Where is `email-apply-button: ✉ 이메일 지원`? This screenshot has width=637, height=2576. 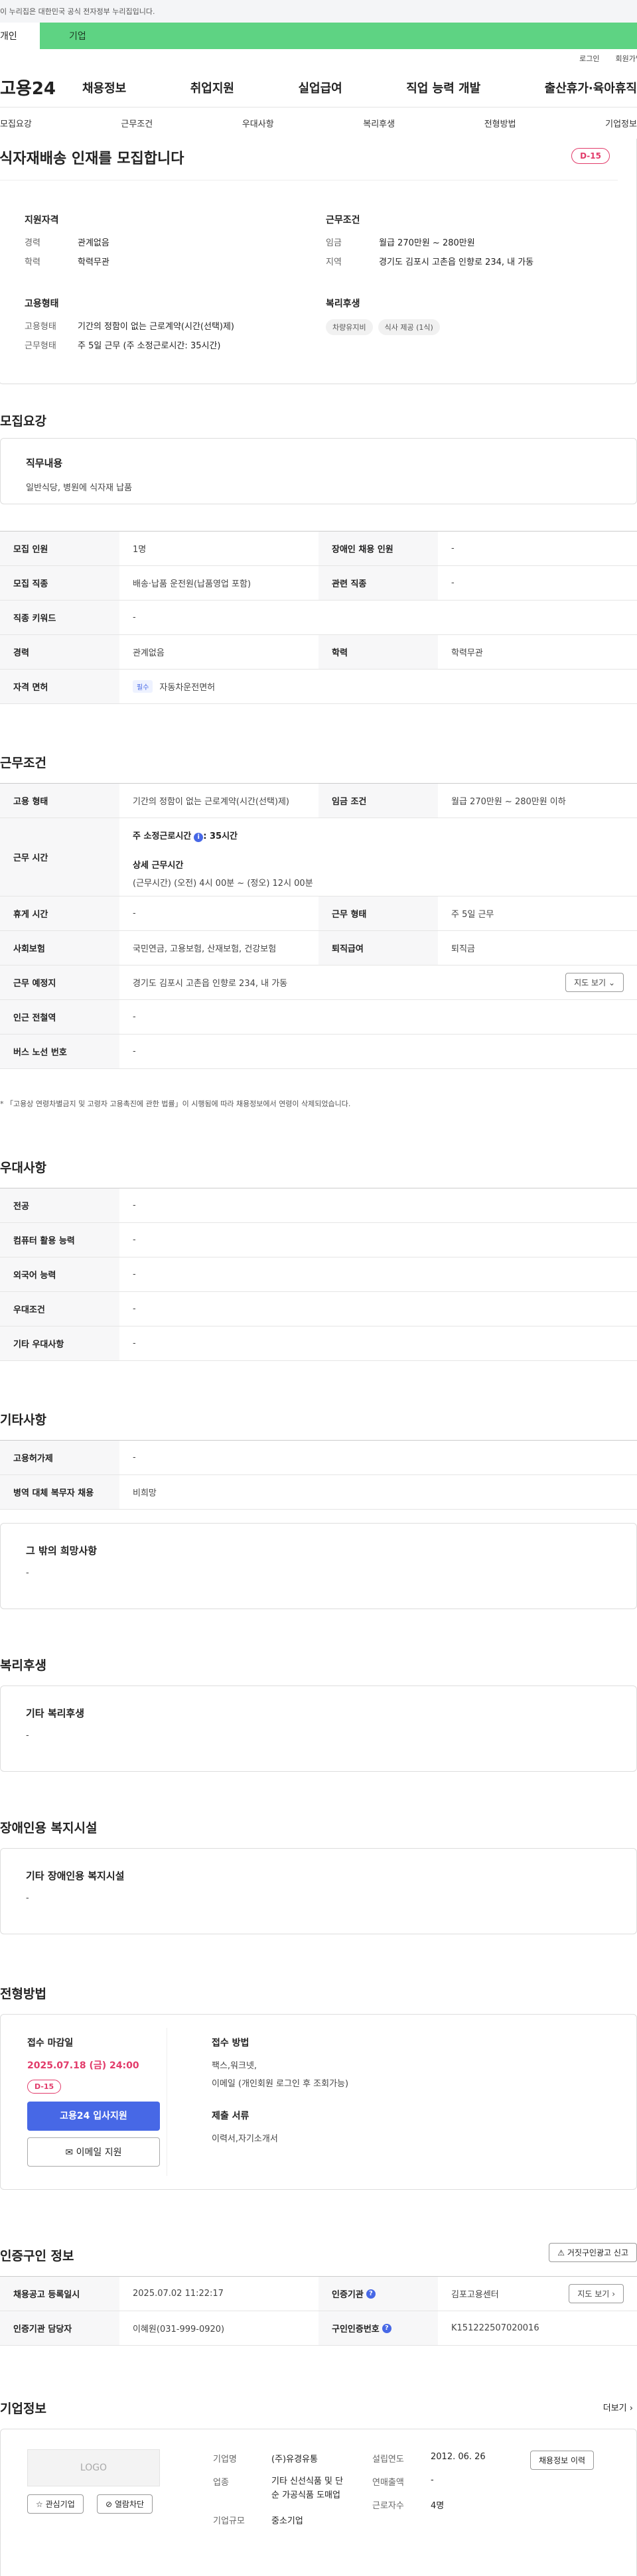
email-apply-button: ✉ 이메일 지원 is located at coordinates (93, 2152).